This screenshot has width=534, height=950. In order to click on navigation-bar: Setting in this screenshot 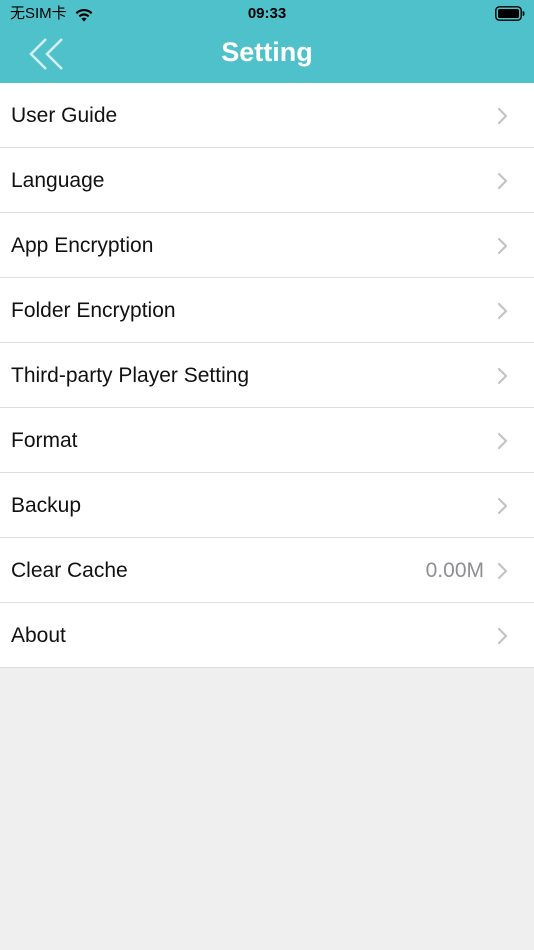, I will do `click(267, 55)`.